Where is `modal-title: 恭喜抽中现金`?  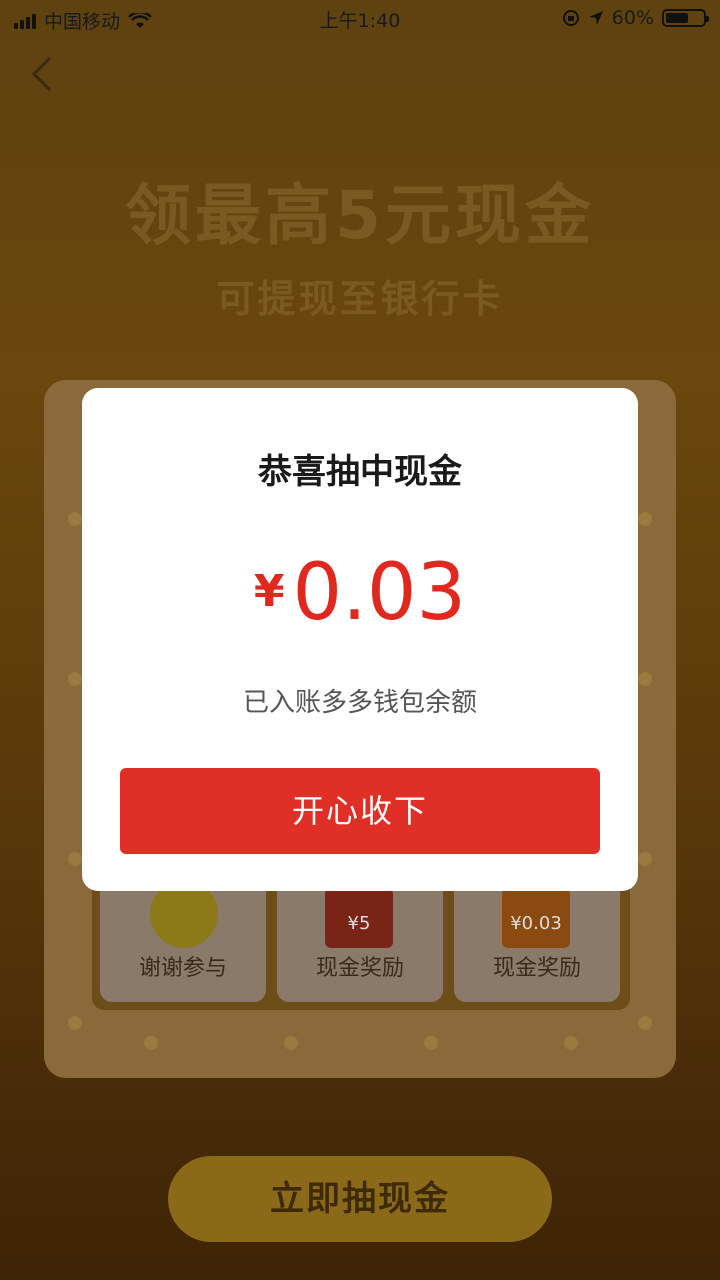
modal-title: 恭喜抽中现金 is located at coordinates (360, 472).